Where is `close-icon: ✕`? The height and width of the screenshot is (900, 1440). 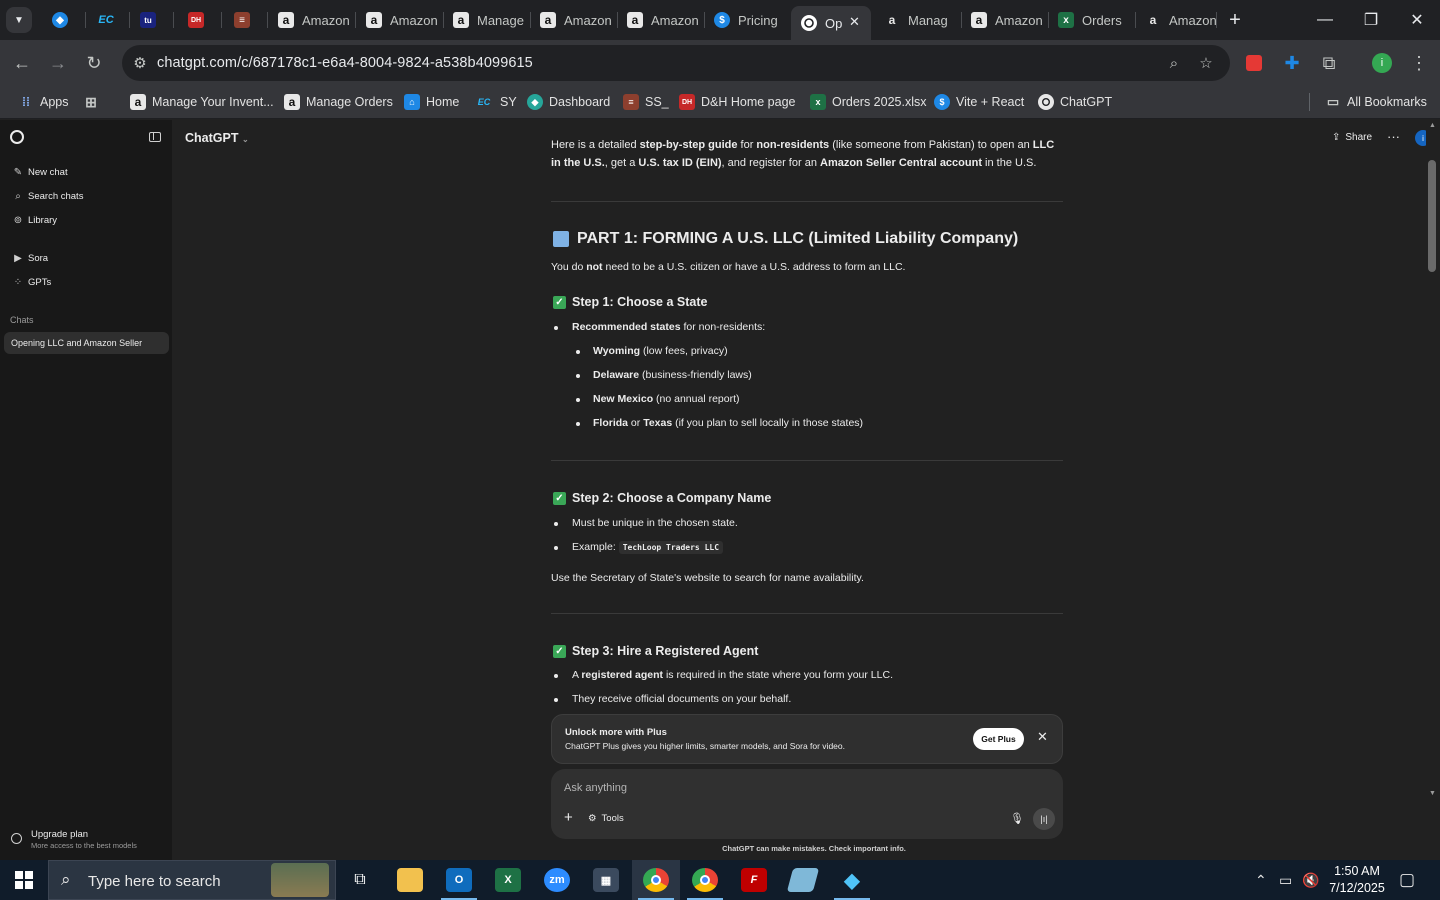
close-icon: ✕ is located at coordinates (1042, 737).